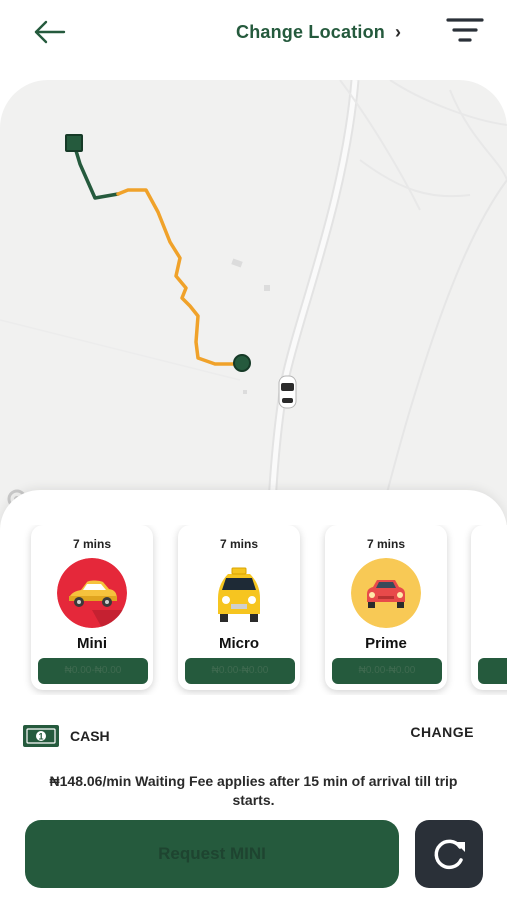 This screenshot has height=900, width=507. Describe the element at coordinates (92, 593) in the screenshot. I see `car-icon` at that location.